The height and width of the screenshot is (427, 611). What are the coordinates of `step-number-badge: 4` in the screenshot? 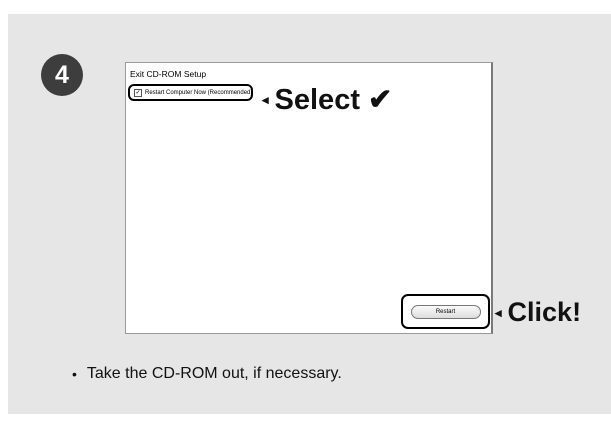 It's located at (62, 75).